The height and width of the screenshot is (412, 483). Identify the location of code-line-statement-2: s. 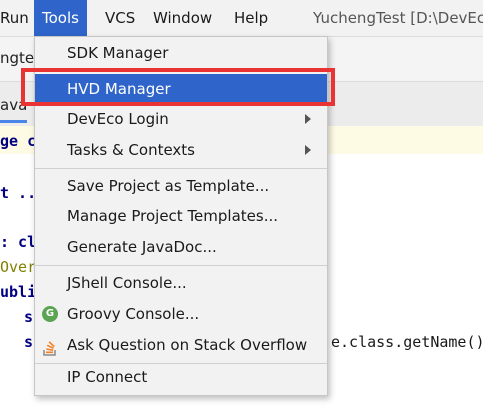
(29, 342).